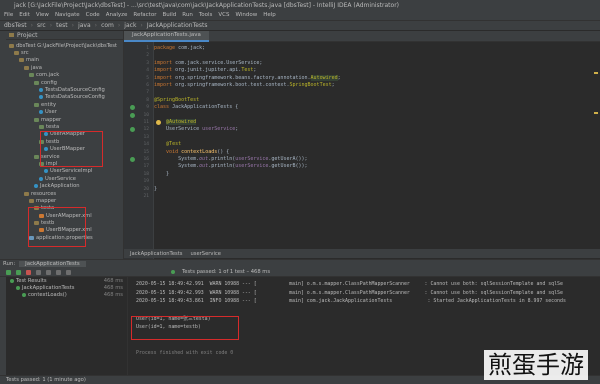 The height and width of the screenshot is (384, 600). What do you see at coordinates (66, 295) in the screenshot?
I see `test-node: contextLoads() 468 ms` at bounding box center [66, 295].